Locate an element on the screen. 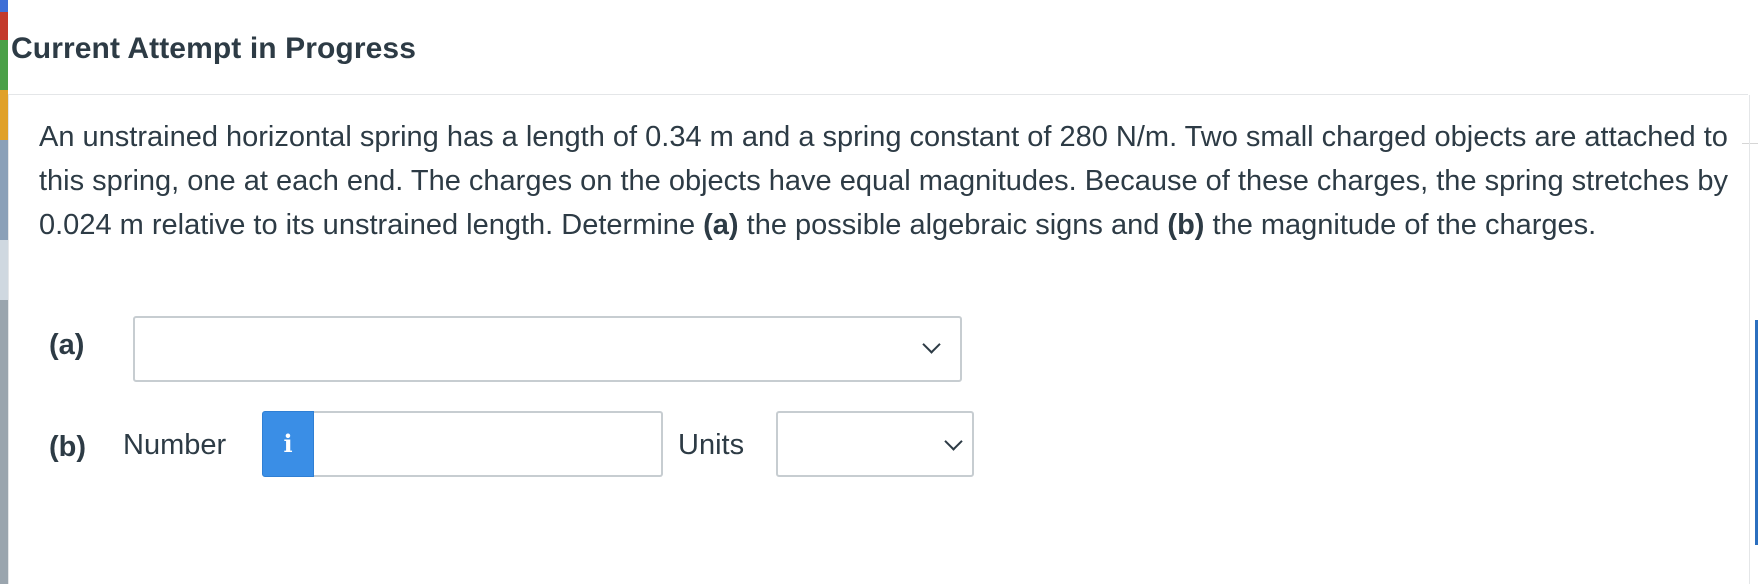  part-a-label: (a) is located at coordinates (67, 345).